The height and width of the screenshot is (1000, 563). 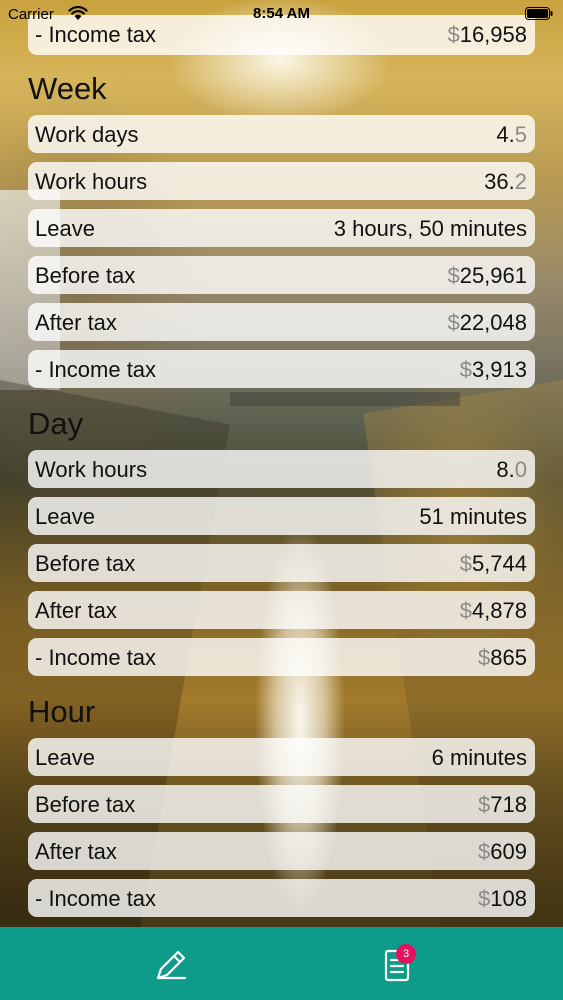 What do you see at coordinates (281, 851) in the screenshot?
I see `hour-after-tax-row: After tax $609` at bounding box center [281, 851].